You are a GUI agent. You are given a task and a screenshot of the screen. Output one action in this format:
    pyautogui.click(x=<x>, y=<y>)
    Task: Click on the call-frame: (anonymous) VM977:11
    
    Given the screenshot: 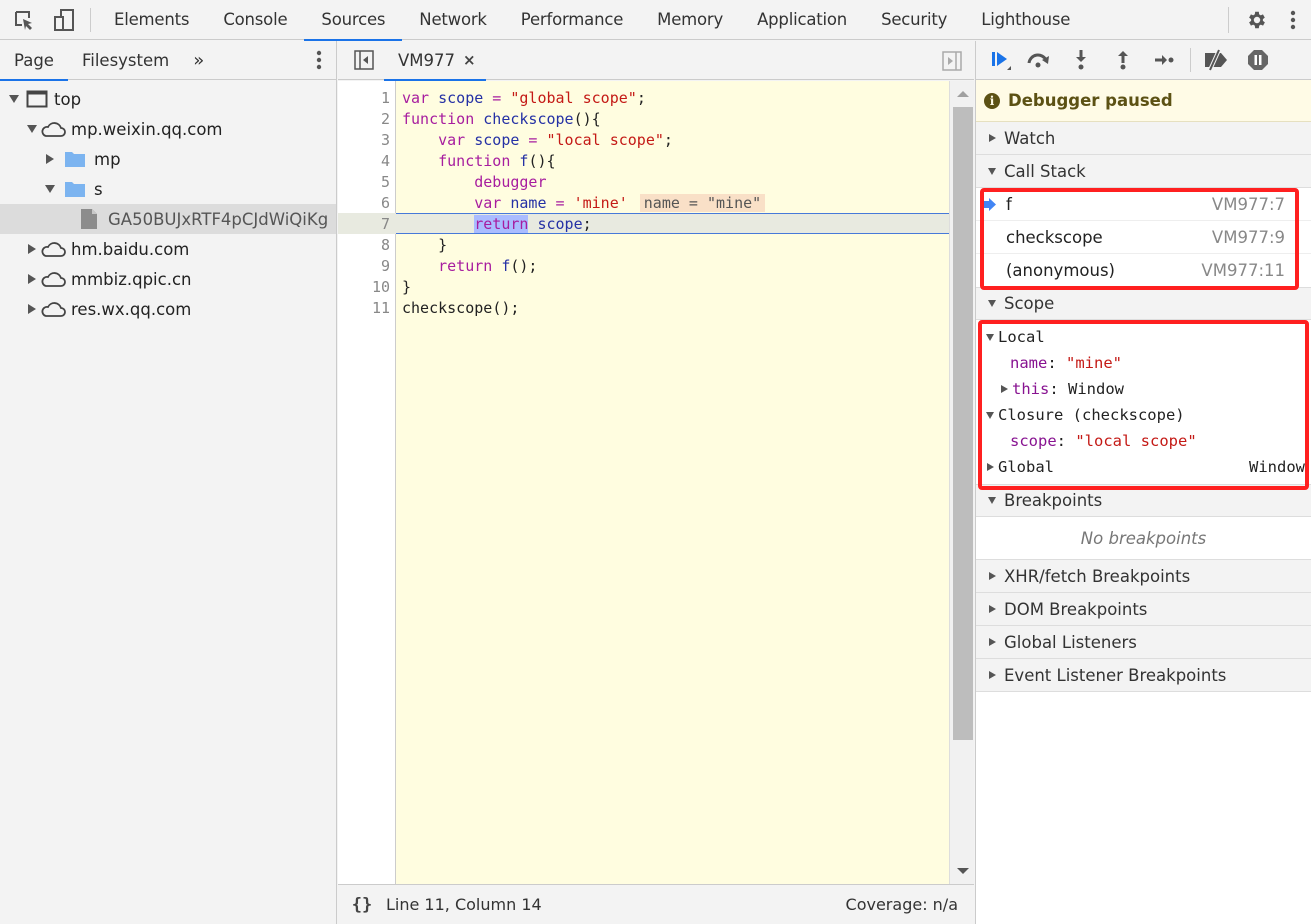 What is the action you would take?
    pyautogui.click(x=1143, y=270)
    